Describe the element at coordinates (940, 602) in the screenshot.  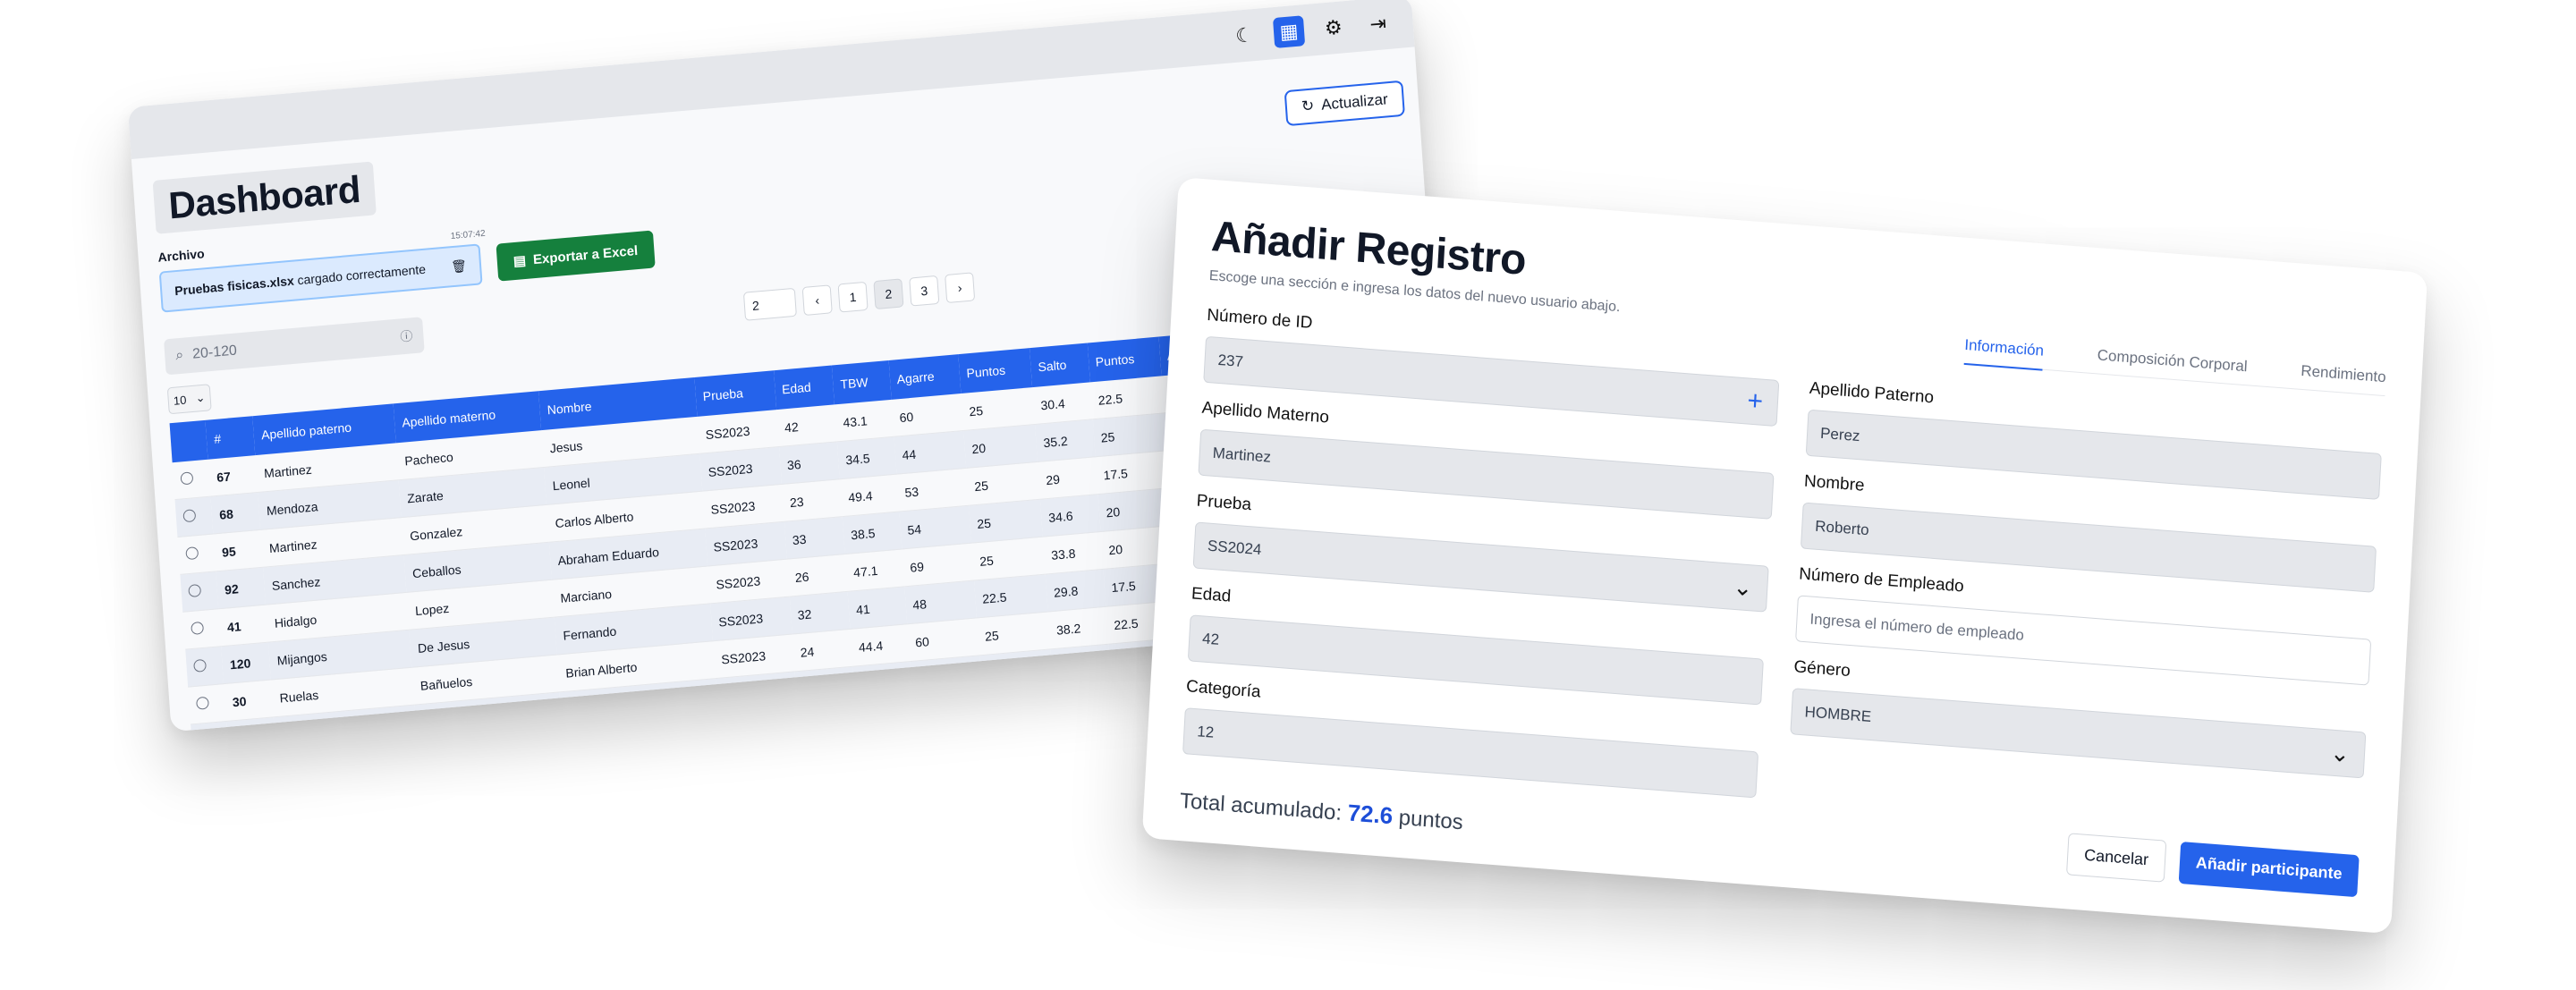
I see `table-cell: 48` at that location.